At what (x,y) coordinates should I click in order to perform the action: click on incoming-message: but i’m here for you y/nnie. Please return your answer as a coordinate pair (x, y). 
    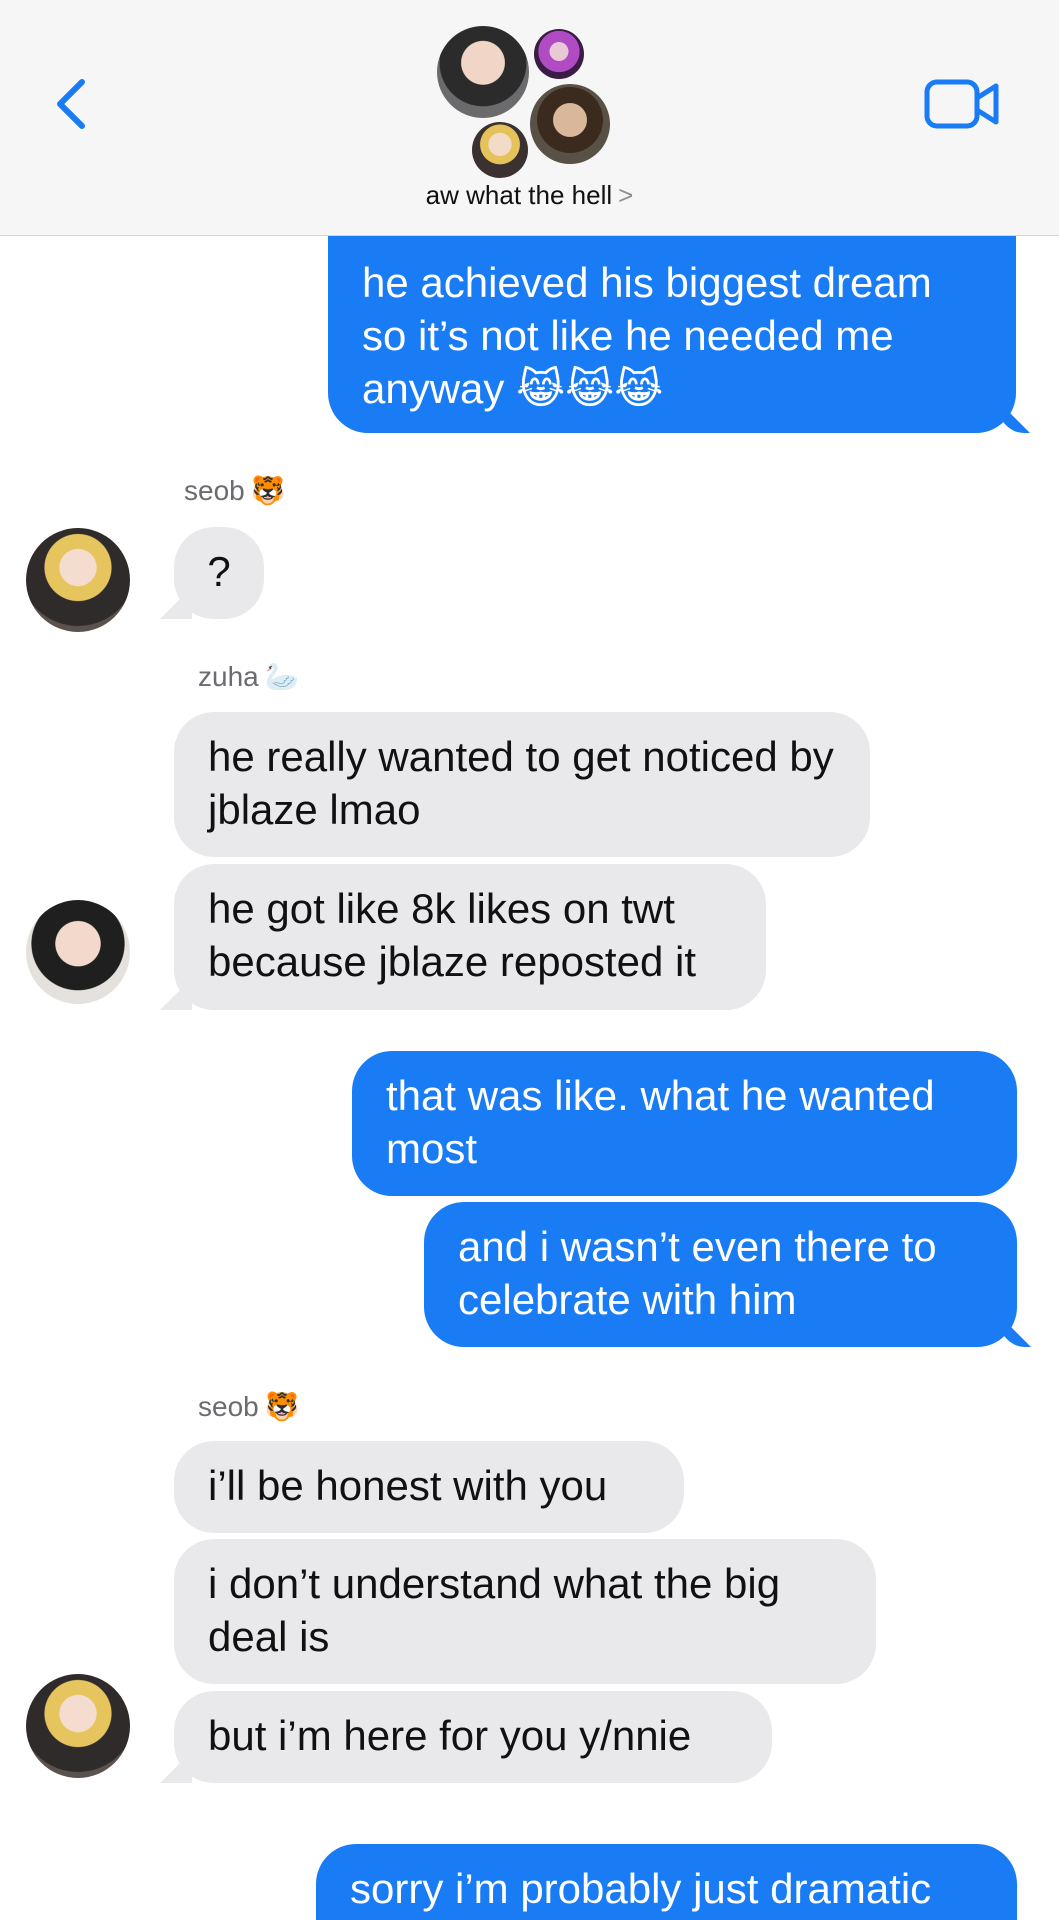
    Looking at the image, I should click on (473, 1737).